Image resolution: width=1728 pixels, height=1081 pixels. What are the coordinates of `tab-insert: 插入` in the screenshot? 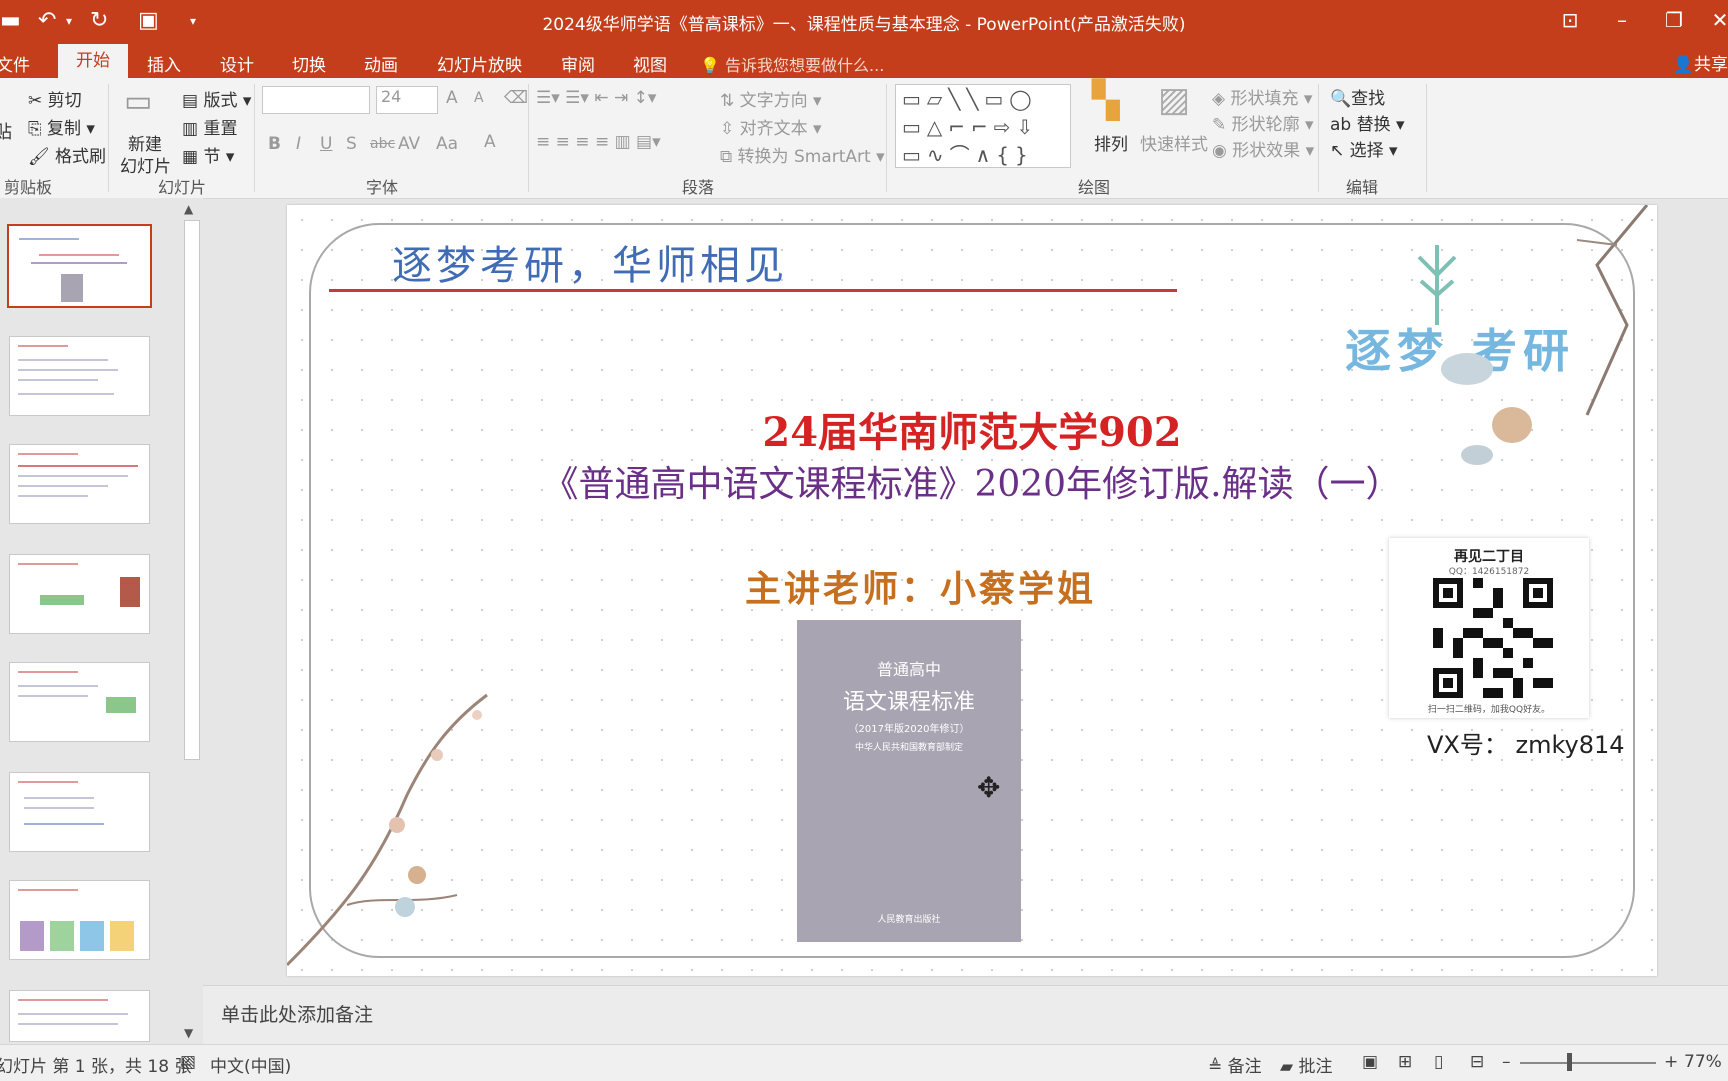 It's located at (164, 63).